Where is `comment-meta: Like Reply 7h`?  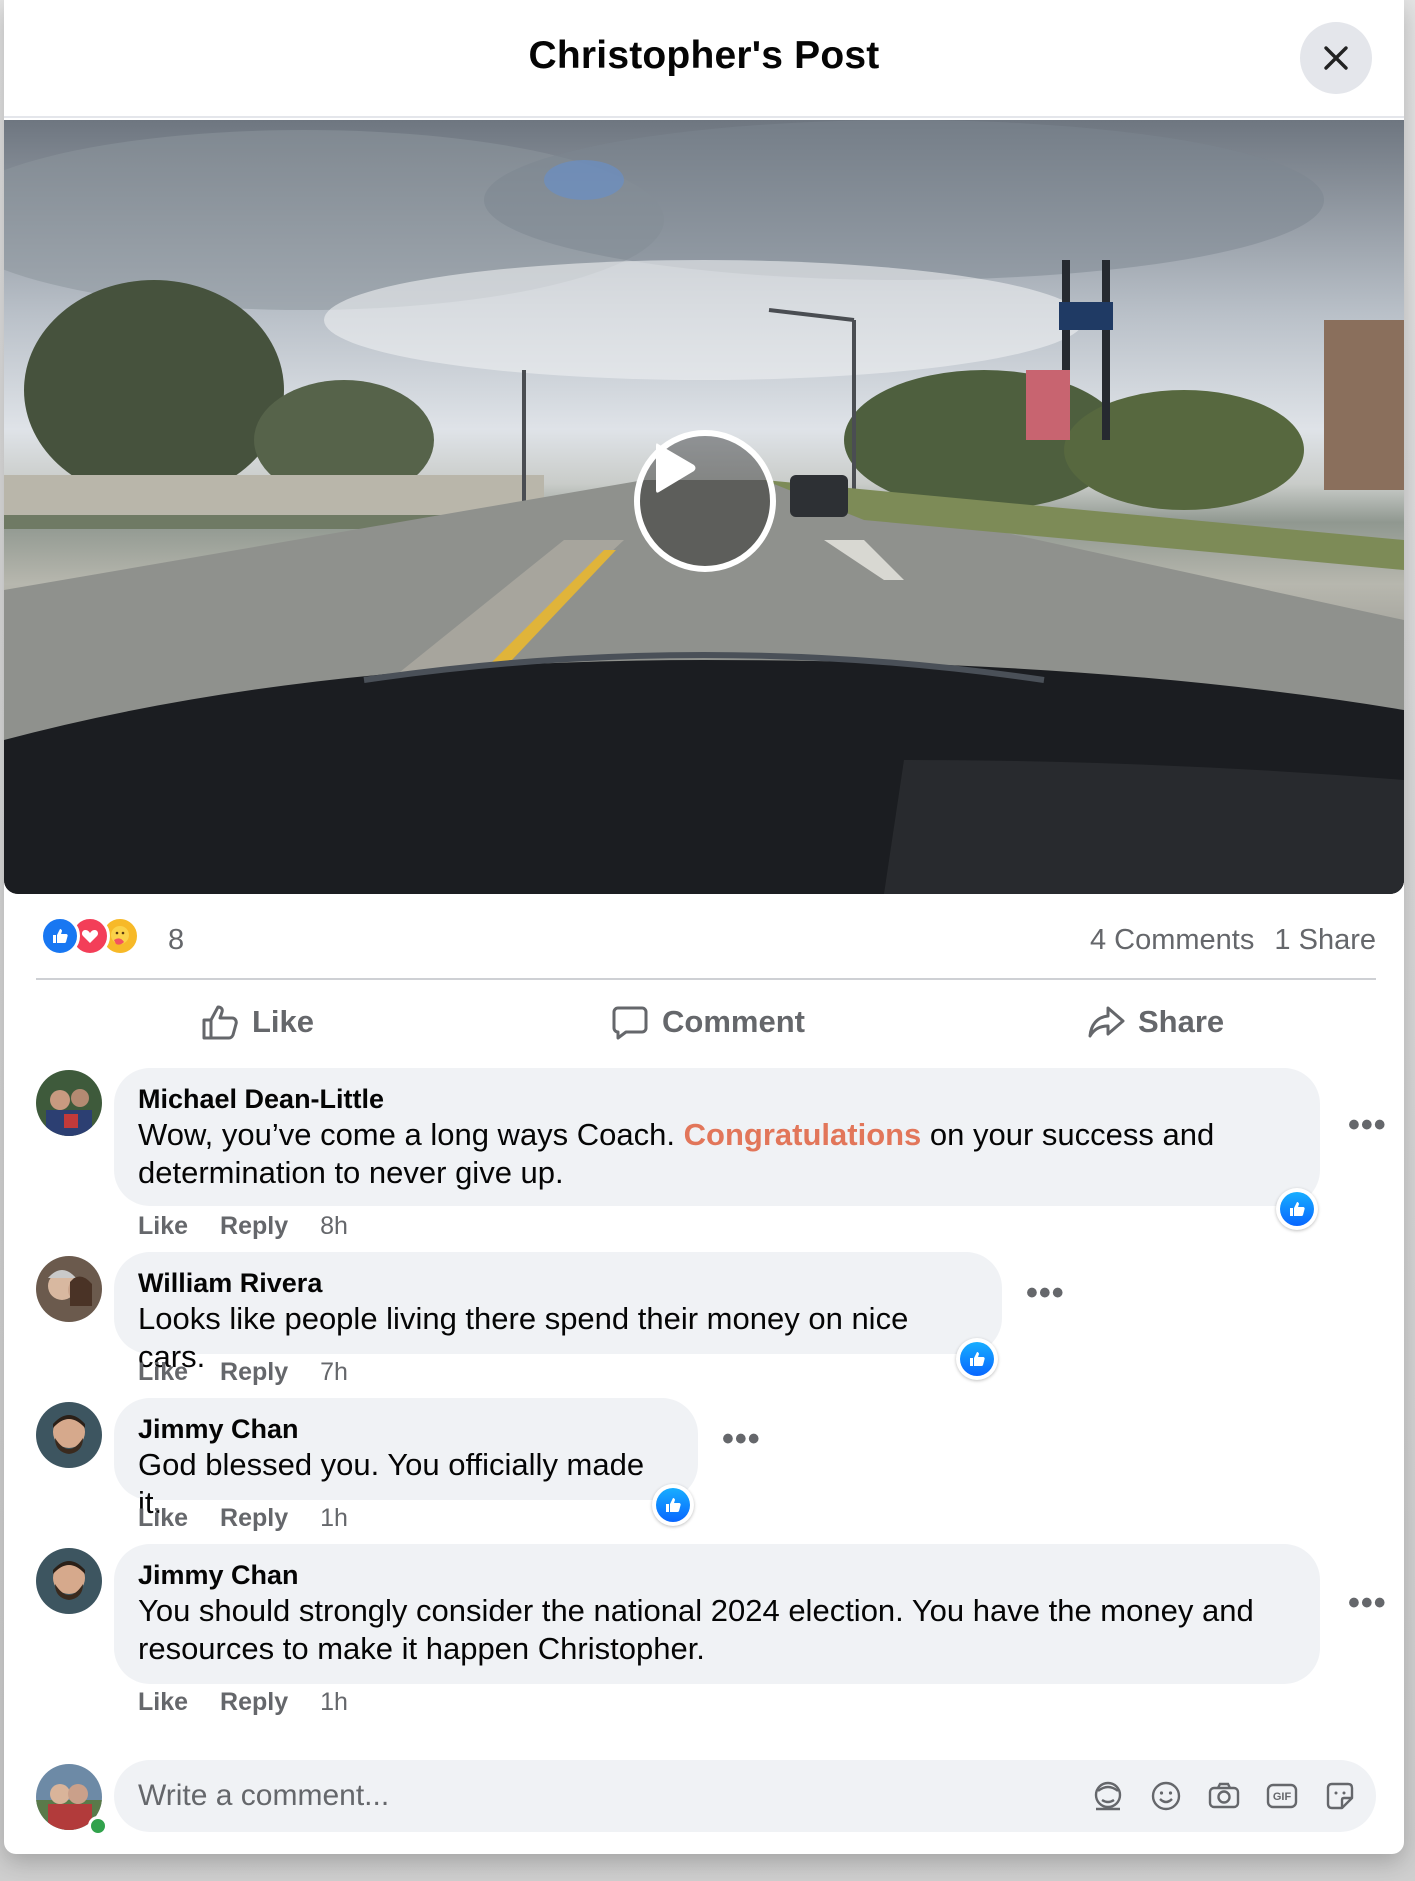 comment-meta: Like Reply 7h is located at coordinates (243, 1372).